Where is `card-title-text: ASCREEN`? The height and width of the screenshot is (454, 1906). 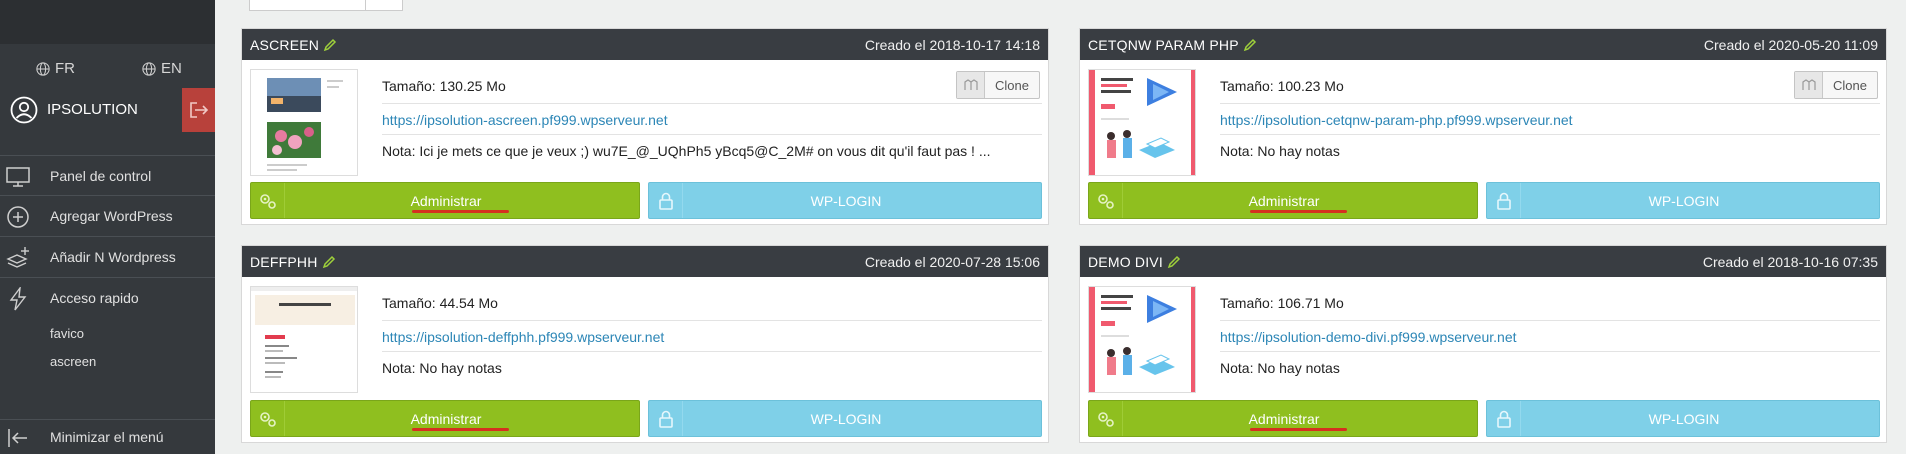
card-title-text: ASCREEN is located at coordinates (285, 45).